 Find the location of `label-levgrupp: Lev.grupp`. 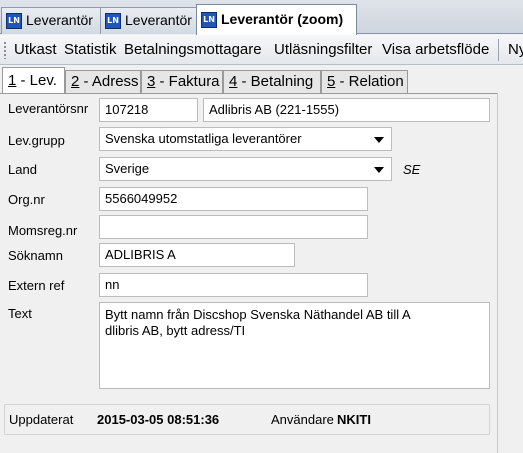

label-levgrupp: Lev.grupp is located at coordinates (36, 140).